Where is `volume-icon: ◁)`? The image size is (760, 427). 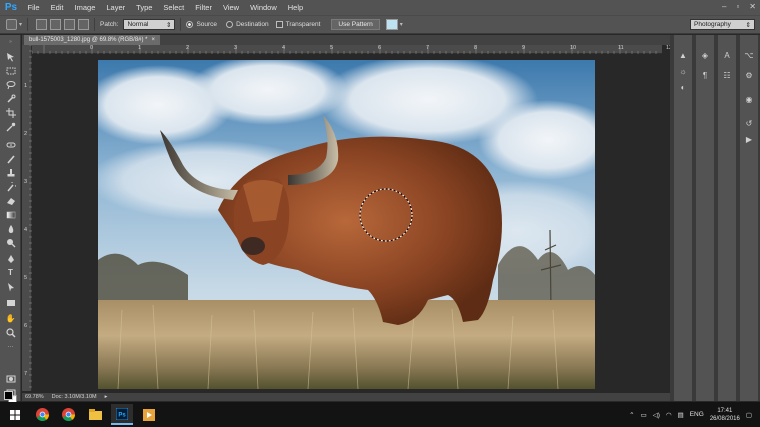
volume-icon: ◁) is located at coordinates (656, 415).